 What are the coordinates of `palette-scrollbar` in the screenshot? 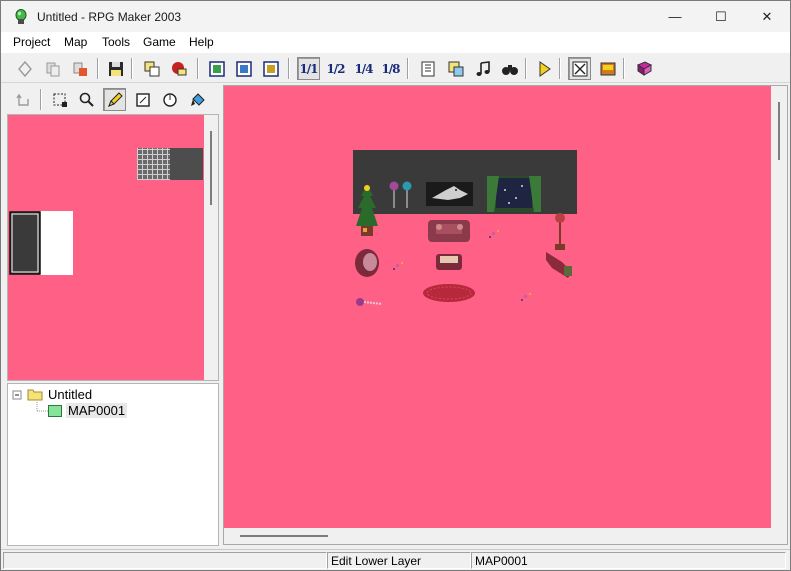 It's located at (211, 247).